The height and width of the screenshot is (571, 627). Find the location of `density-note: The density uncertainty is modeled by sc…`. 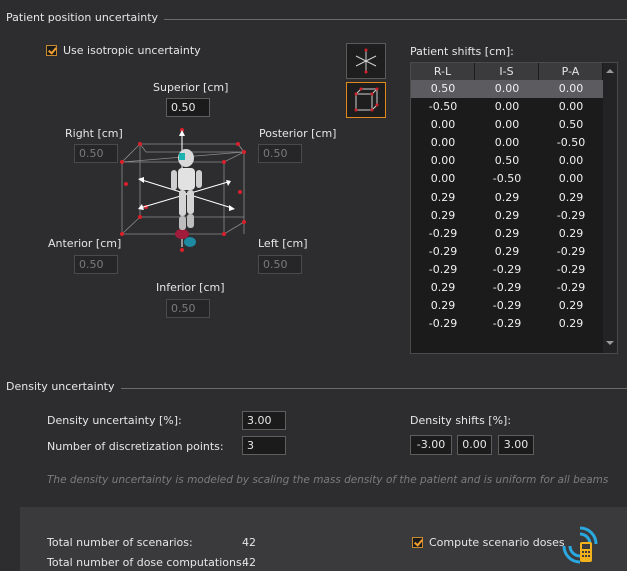

density-note: The density uncertainty is modeled by sc… is located at coordinates (328, 480).